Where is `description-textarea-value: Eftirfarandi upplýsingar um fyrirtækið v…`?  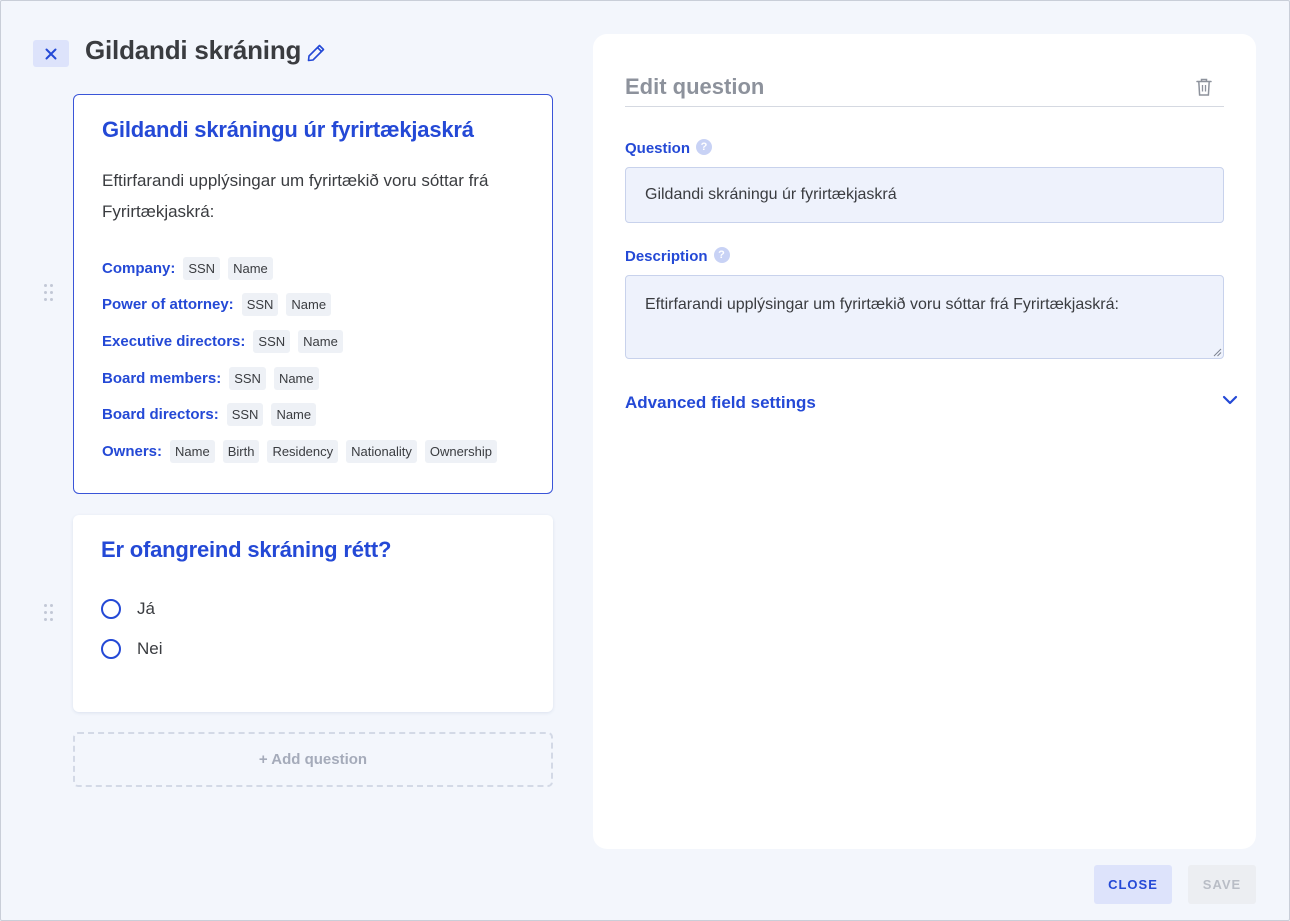
description-textarea-value: Eftirfarandi upplýsingar um fyrirtækið v… is located at coordinates (882, 304).